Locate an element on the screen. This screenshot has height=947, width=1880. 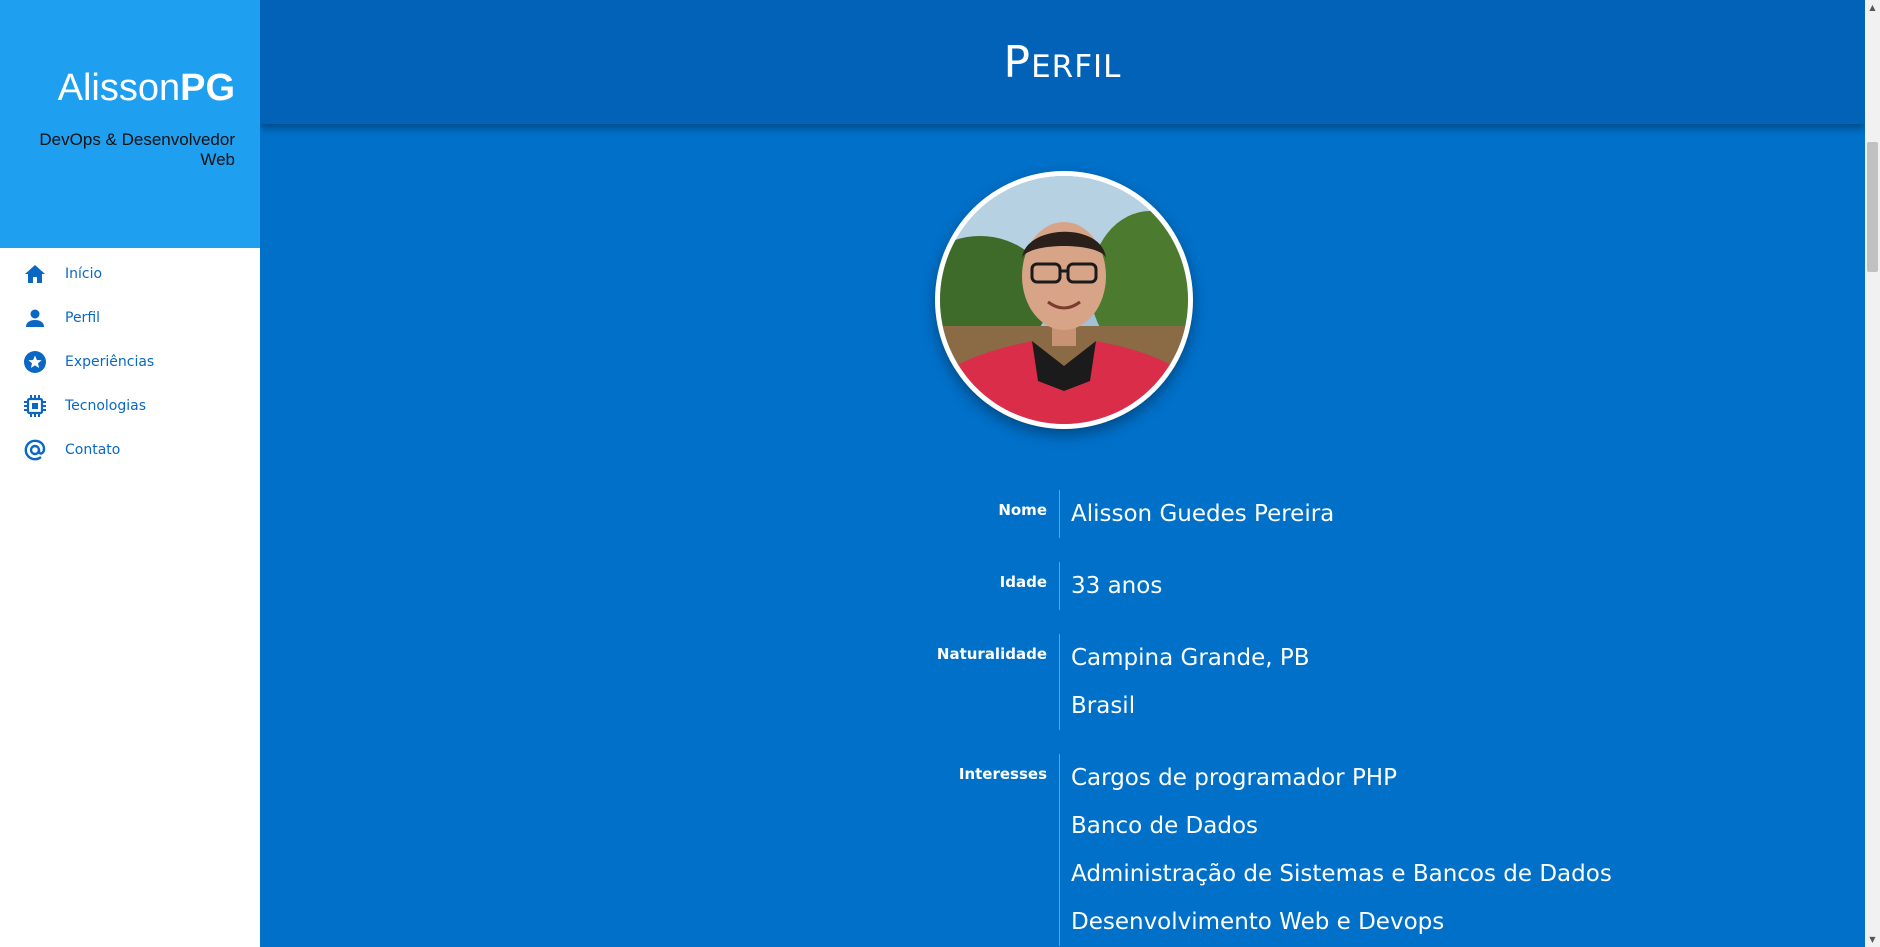
info-row-idade: Idade 33 anos is located at coordinates (1062, 586).